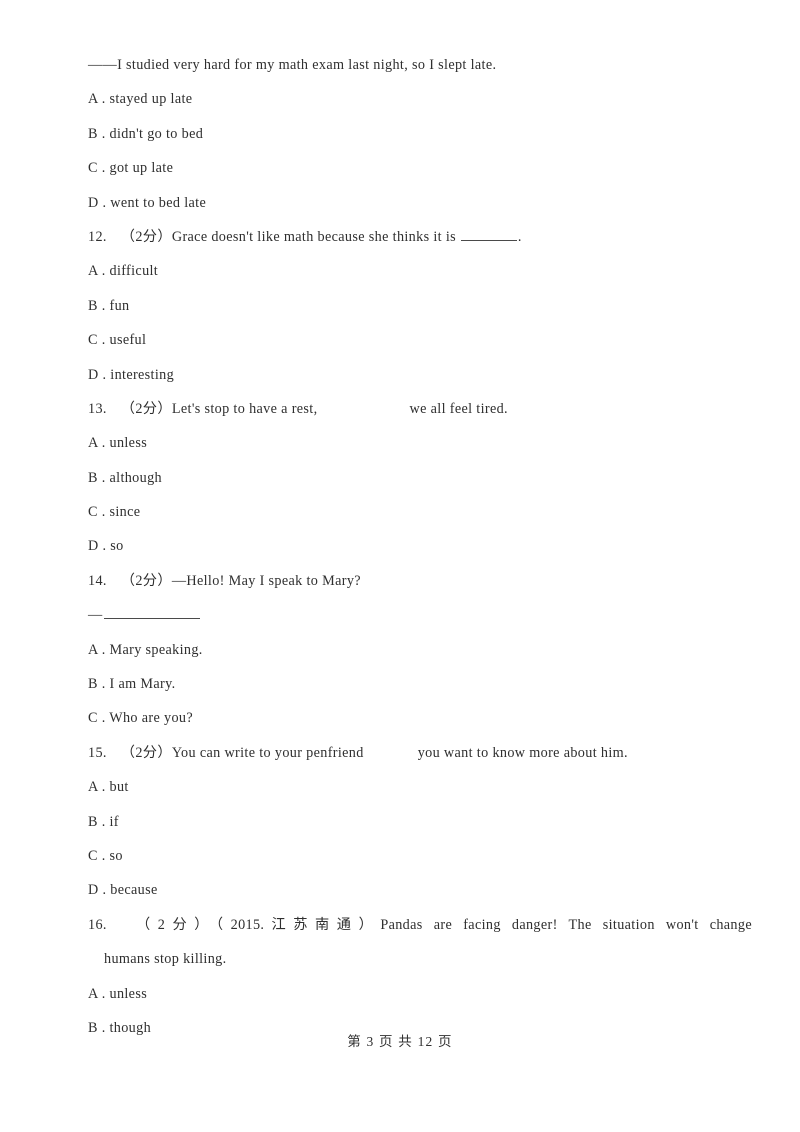 This screenshot has height=1132, width=800. What do you see at coordinates (420, 306) in the screenshot?
I see `option-row: B . fun` at bounding box center [420, 306].